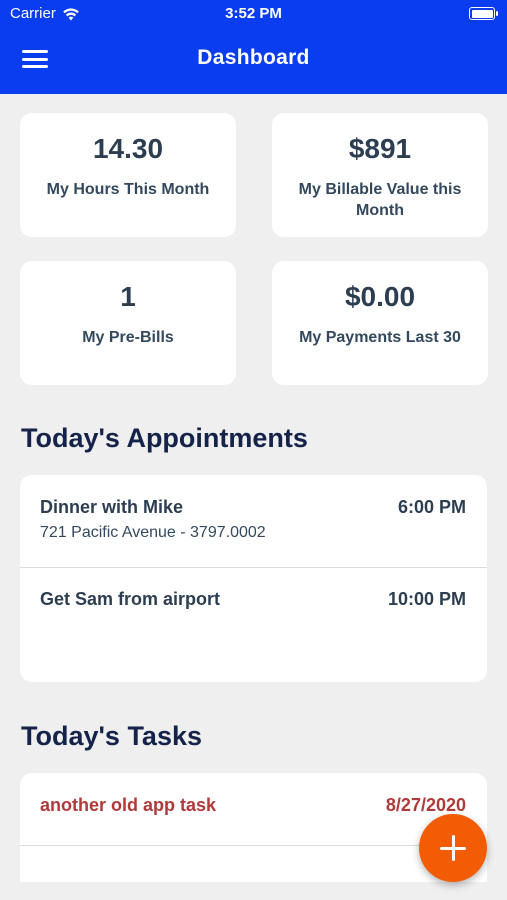 The image size is (507, 900). Describe the element at coordinates (431, 507) in the screenshot. I see `appointment-time: 6:00 PM` at that location.